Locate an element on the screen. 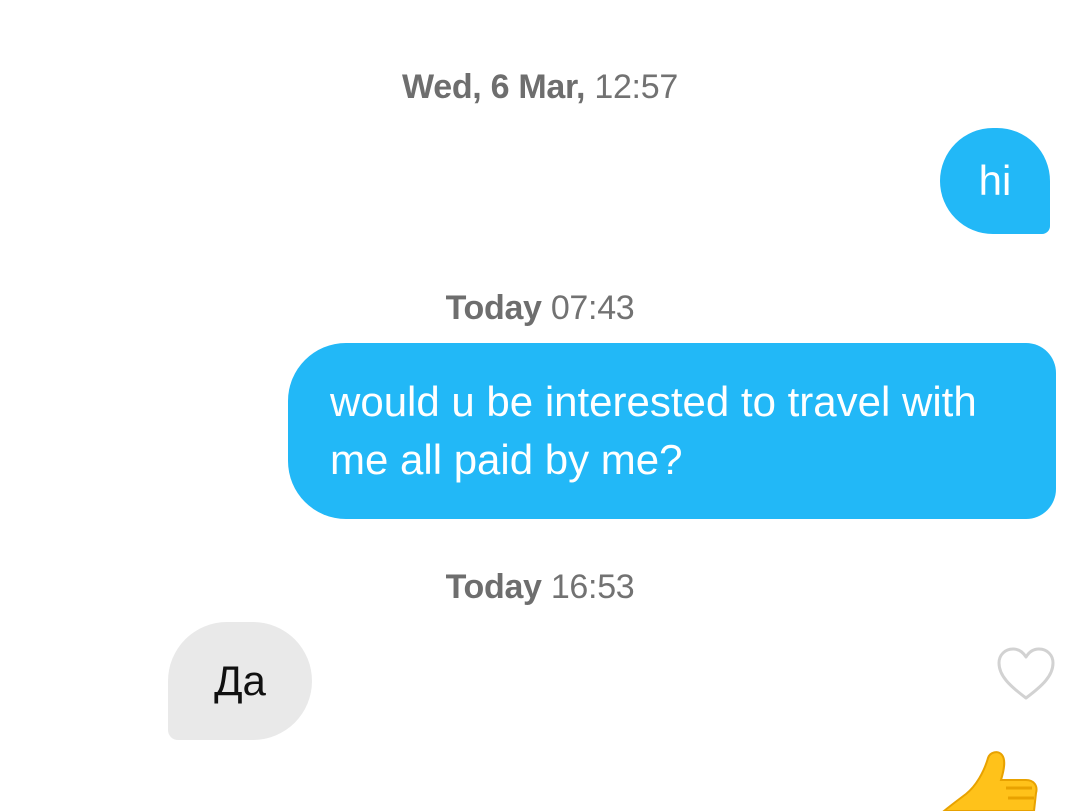  thumbs-up-emoji-icon is located at coordinates (991, 779).